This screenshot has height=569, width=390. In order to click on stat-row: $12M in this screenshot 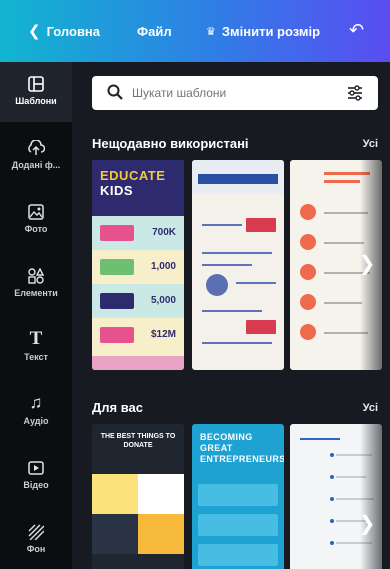, I will do `click(138, 335)`.